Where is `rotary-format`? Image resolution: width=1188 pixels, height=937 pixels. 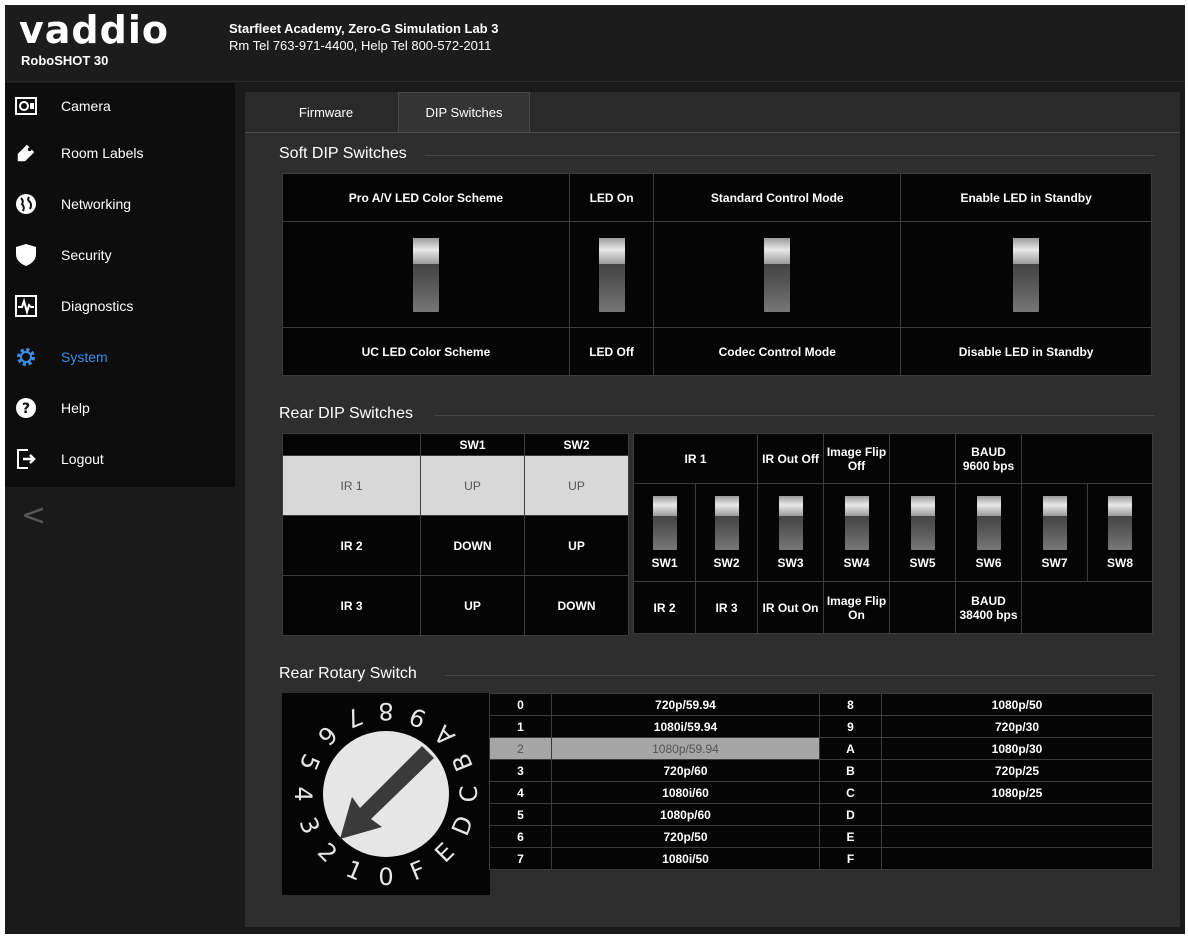
rotary-format is located at coordinates (1017, 814).